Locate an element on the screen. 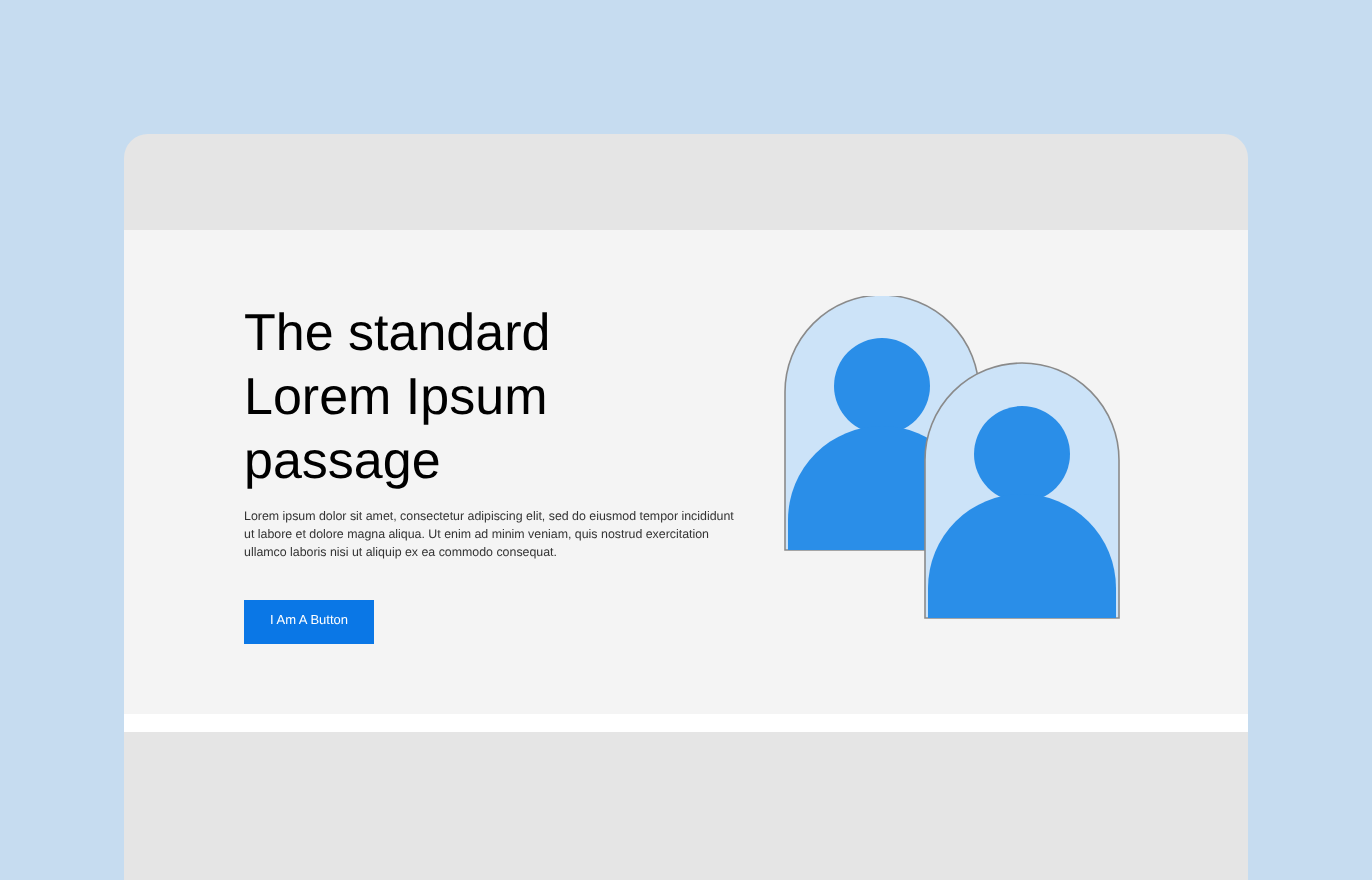  hero-title: The standard Lorem Ipsum passage is located at coordinates (398, 396).